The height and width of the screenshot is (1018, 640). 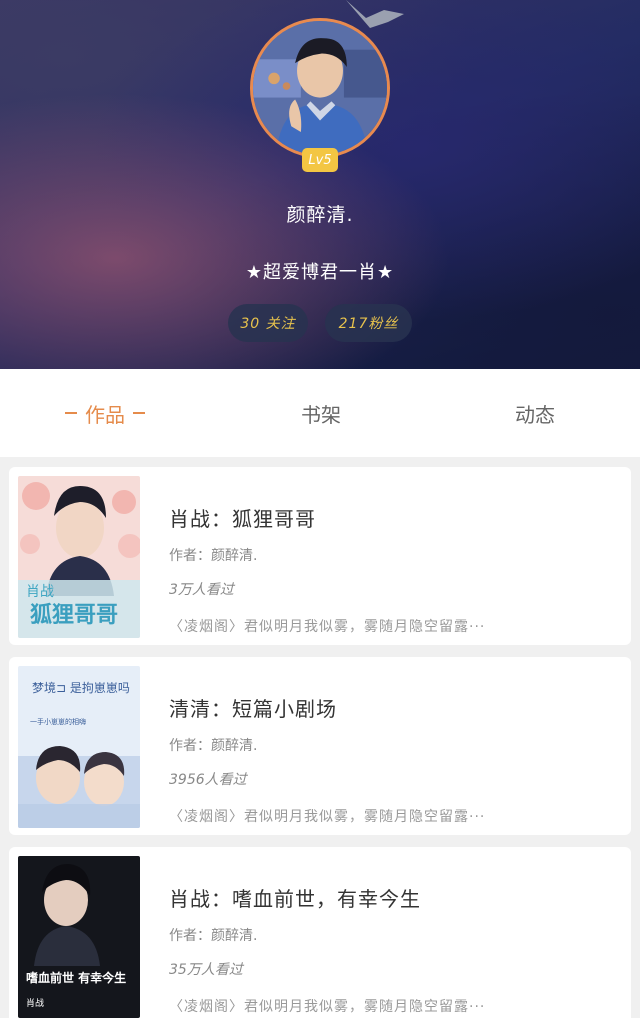 What do you see at coordinates (71, 413) in the screenshot?
I see `tab-indicator-left` at bounding box center [71, 413].